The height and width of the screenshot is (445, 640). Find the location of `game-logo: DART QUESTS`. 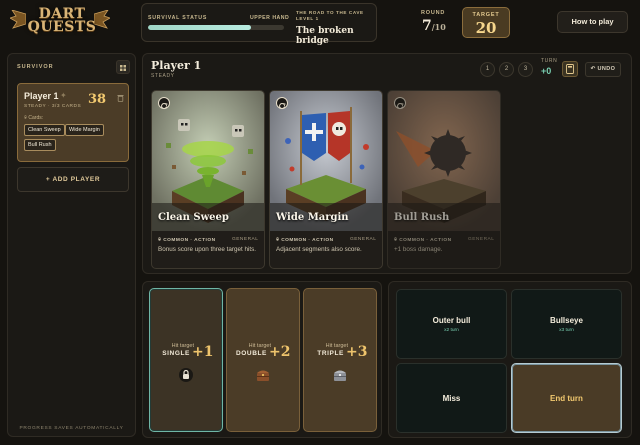

game-logo: DART QUESTS is located at coordinates (60, 22).